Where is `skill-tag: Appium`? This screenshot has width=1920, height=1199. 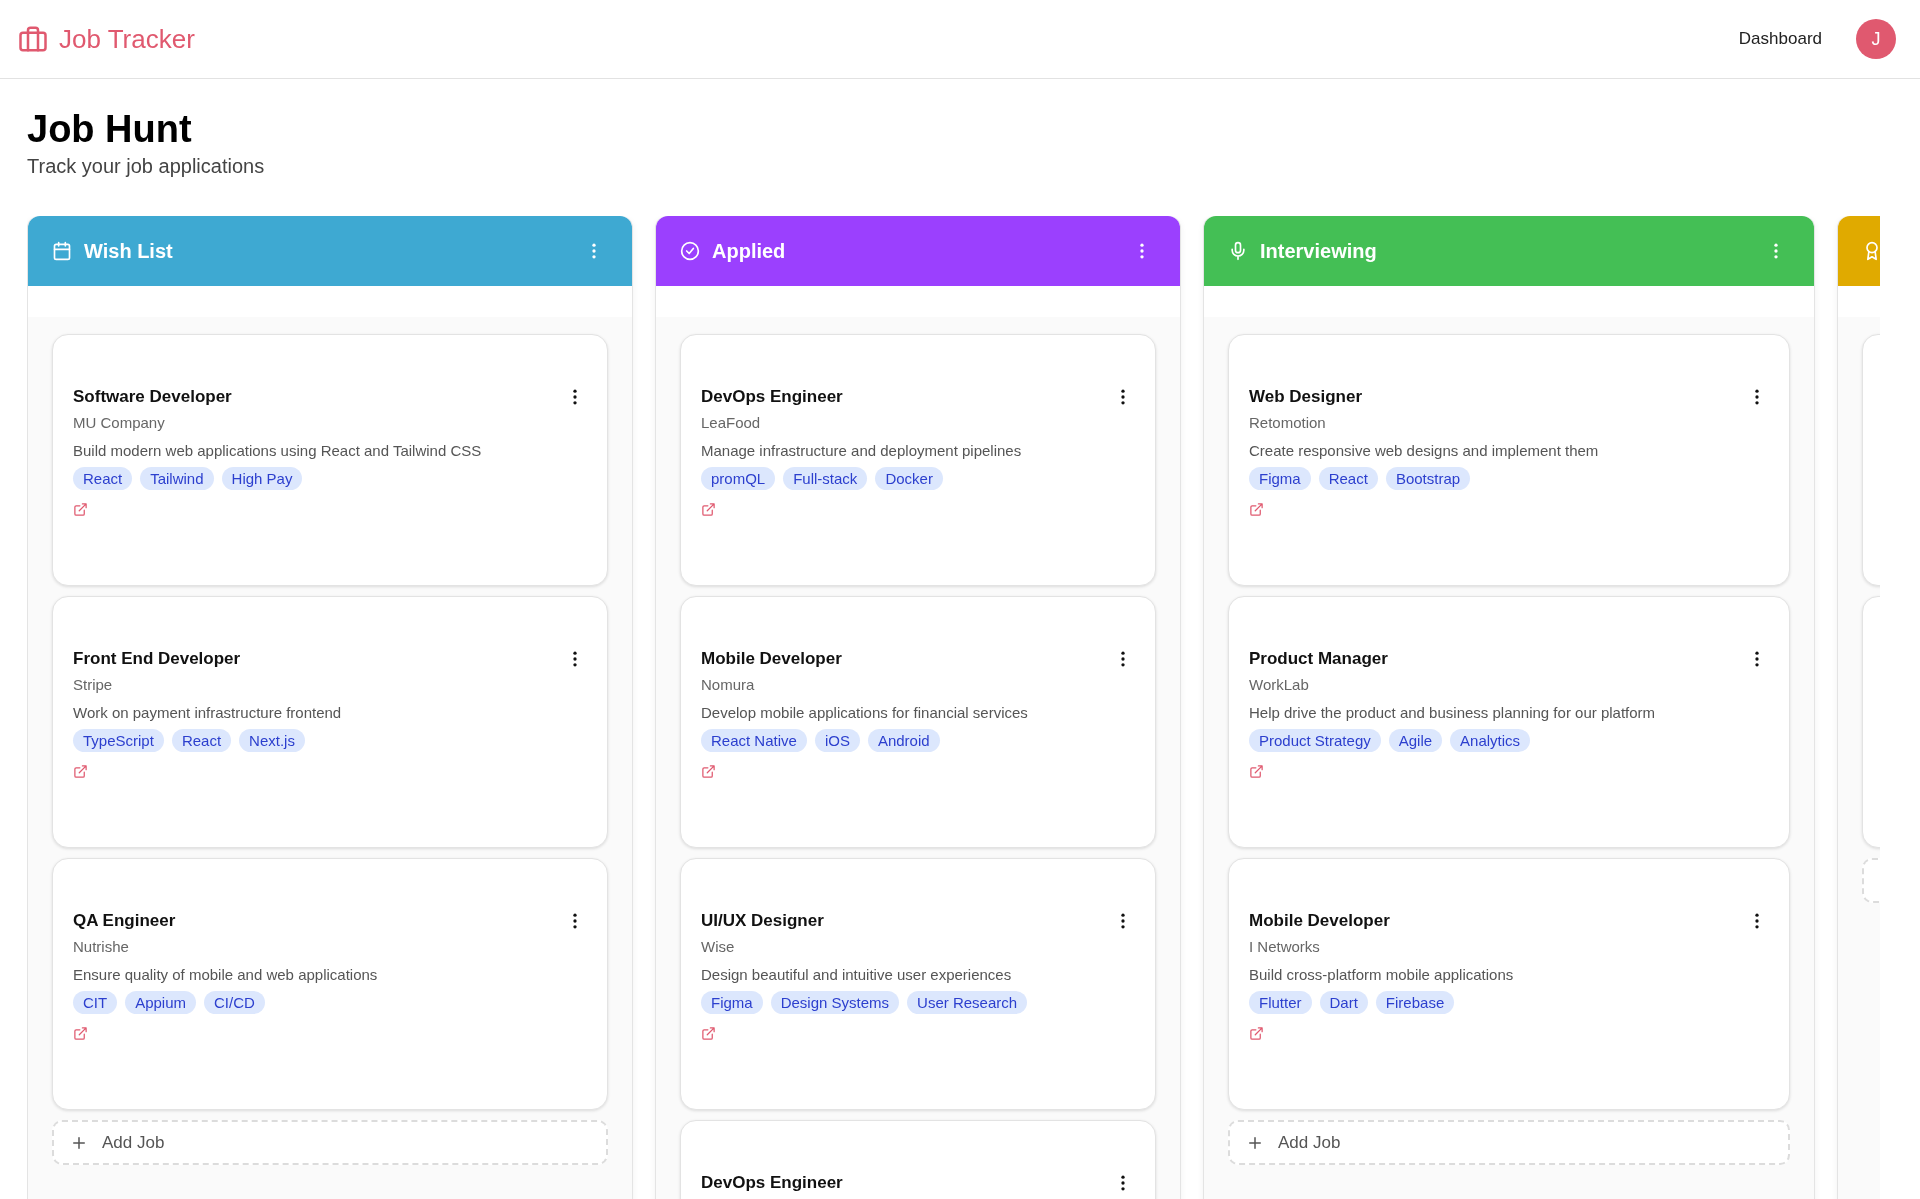
skill-tag: Appium is located at coordinates (161, 1002).